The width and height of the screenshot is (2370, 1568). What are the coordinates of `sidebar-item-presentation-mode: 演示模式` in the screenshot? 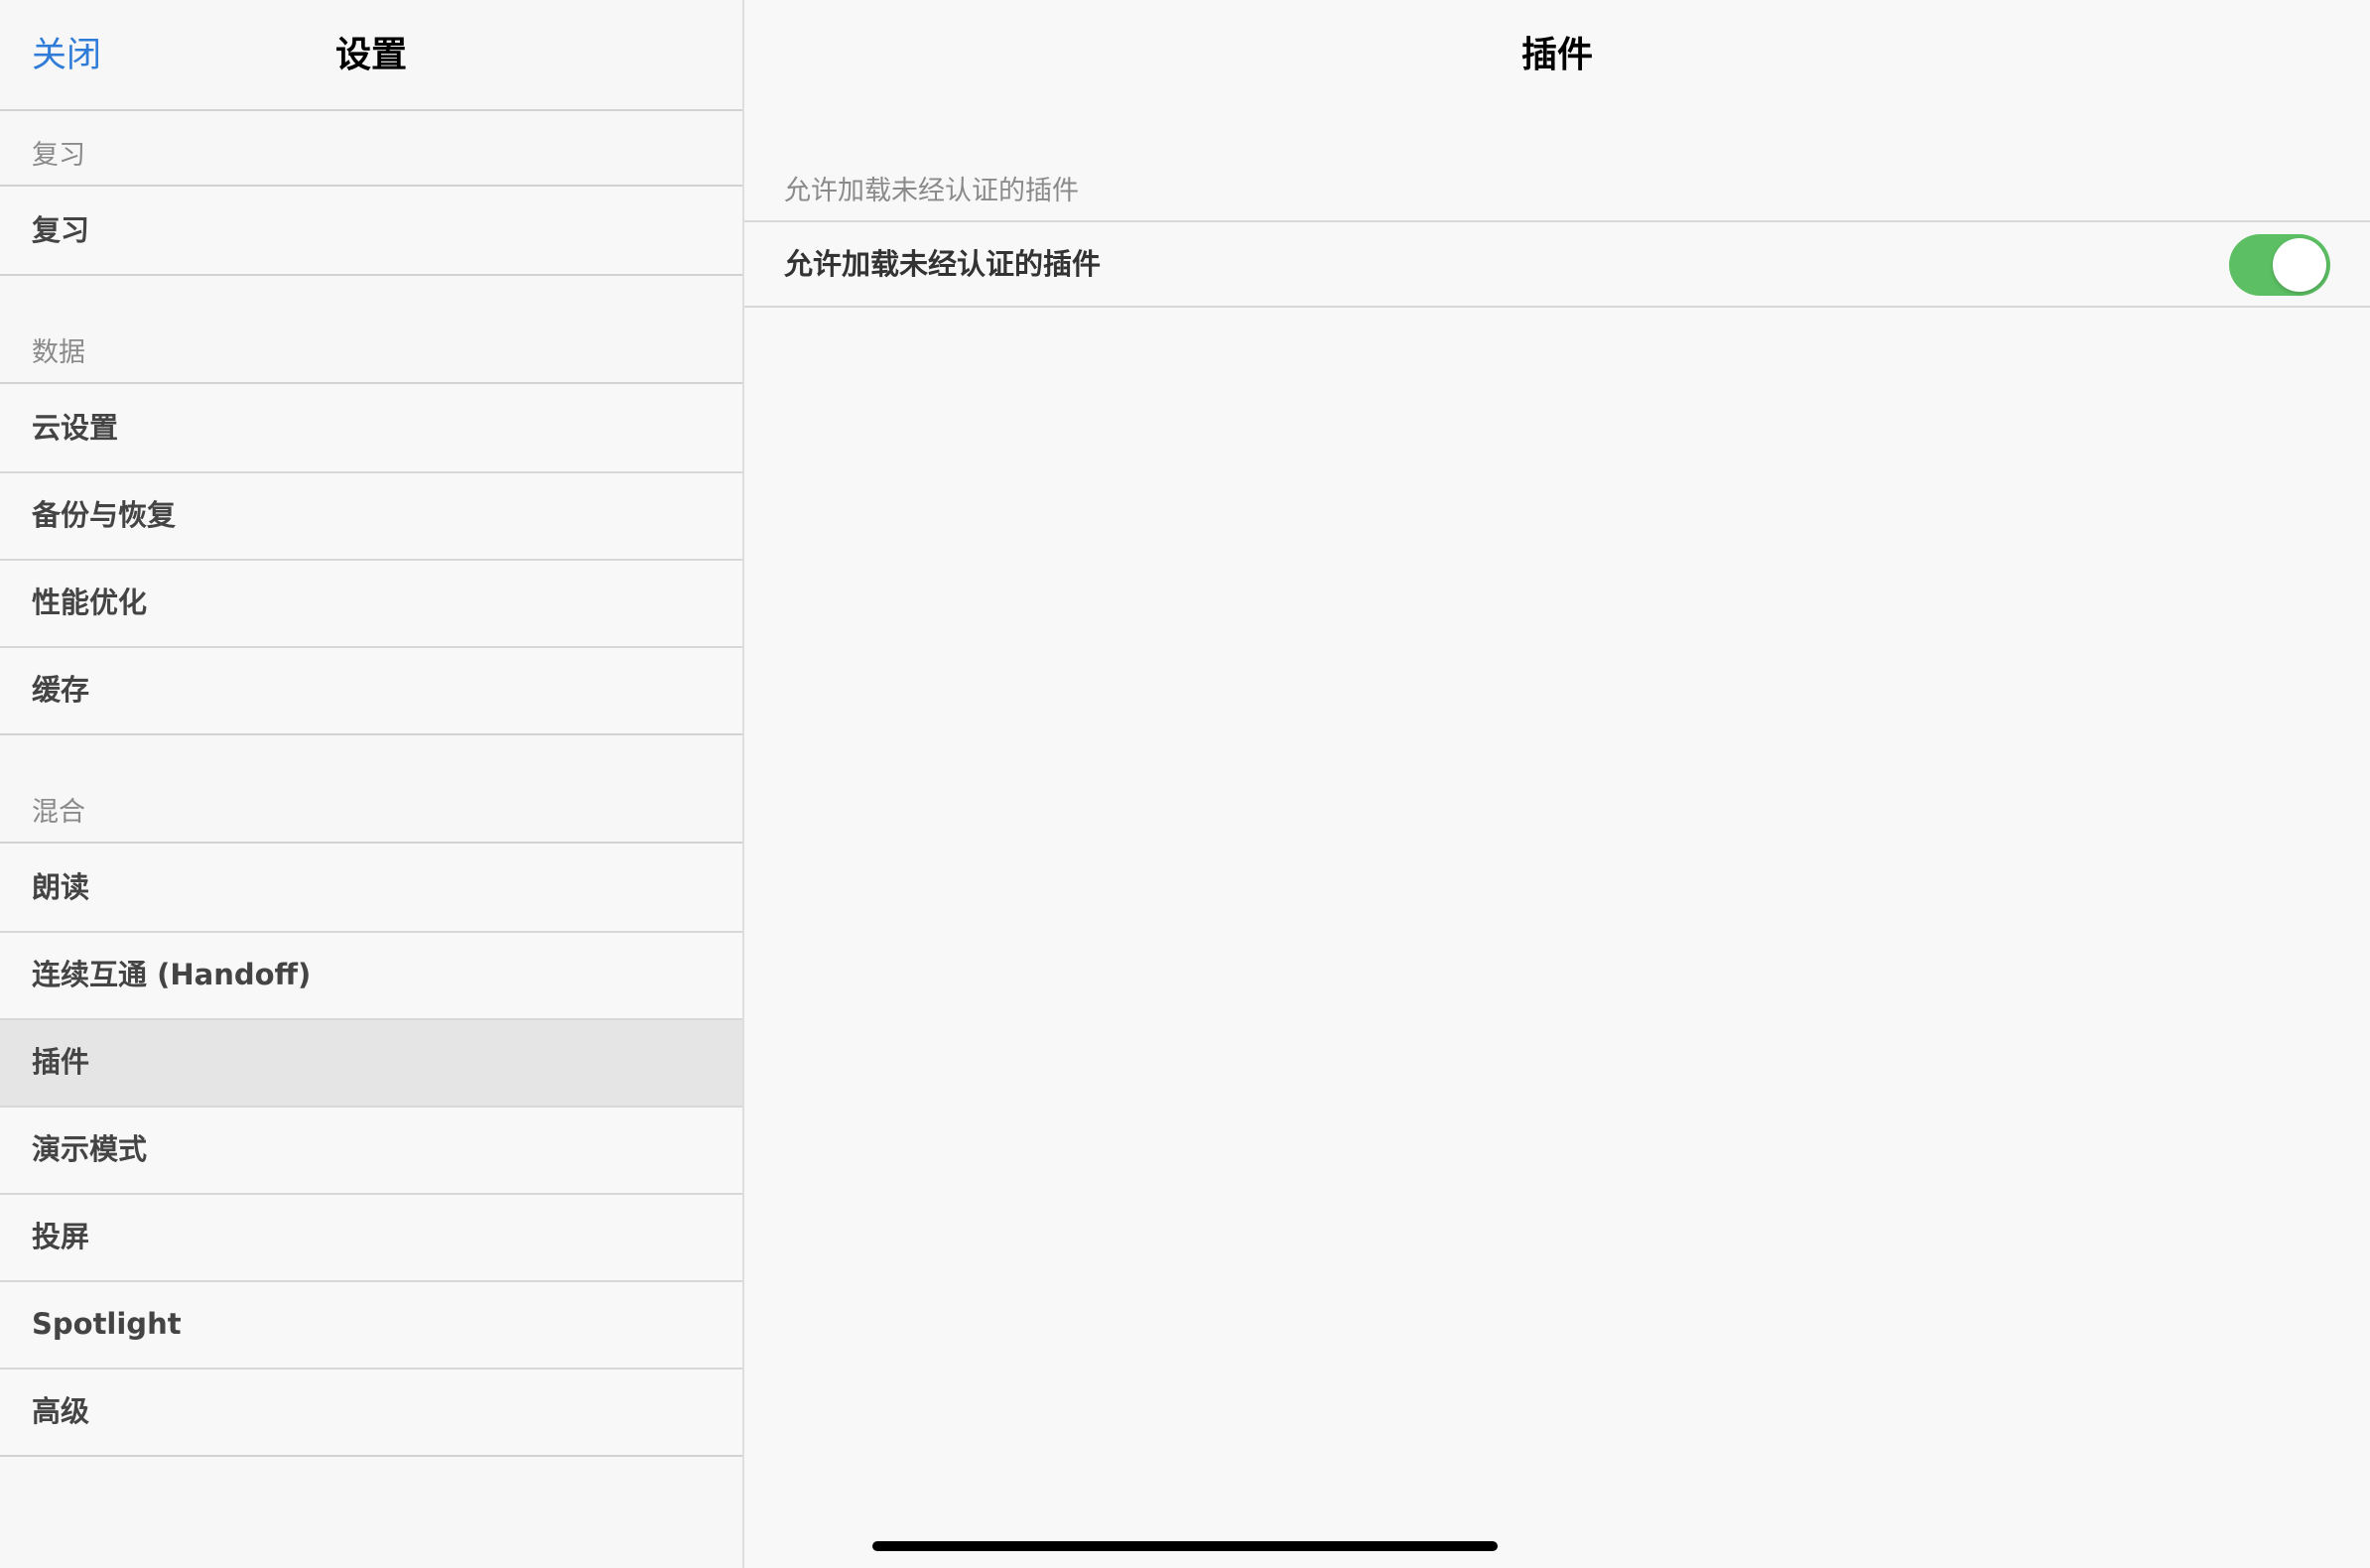 It's located at (371, 1149).